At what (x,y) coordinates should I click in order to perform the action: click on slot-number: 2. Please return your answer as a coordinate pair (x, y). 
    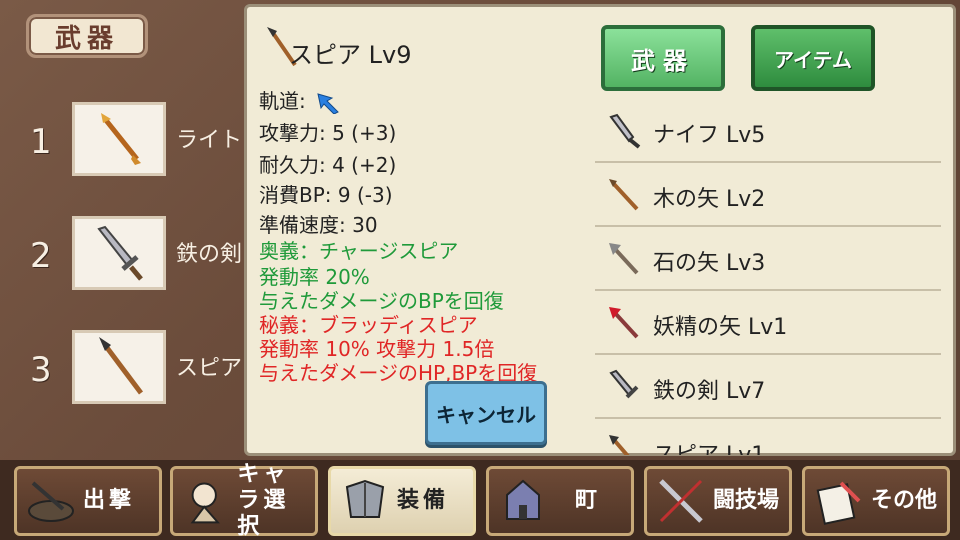
    Looking at the image, I should click on (41, 256).